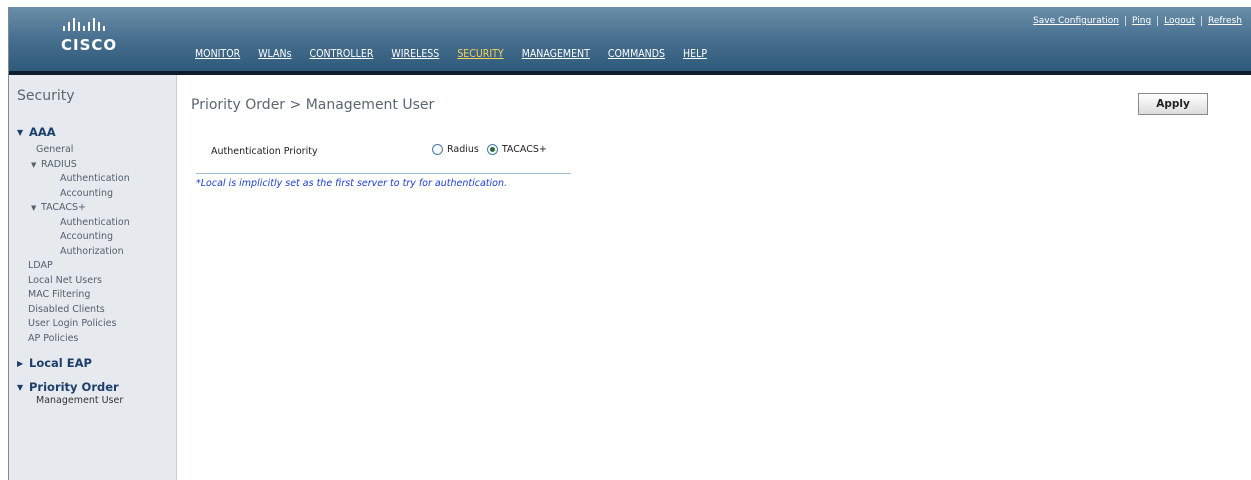 Image resolution: width=1251 pixels, height=480 pixels. I want to click on nav-management: MANAGEMENT, so click(556, 57).